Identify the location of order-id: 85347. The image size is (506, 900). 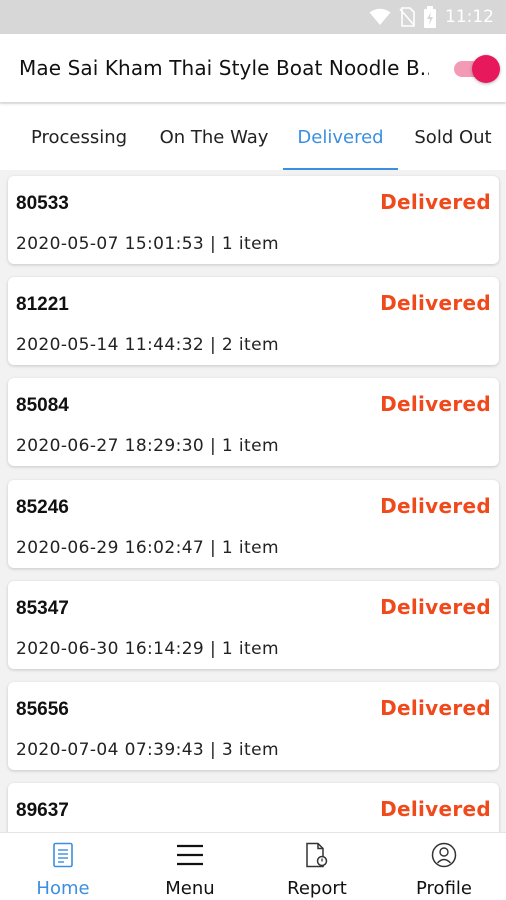
(42, 608).